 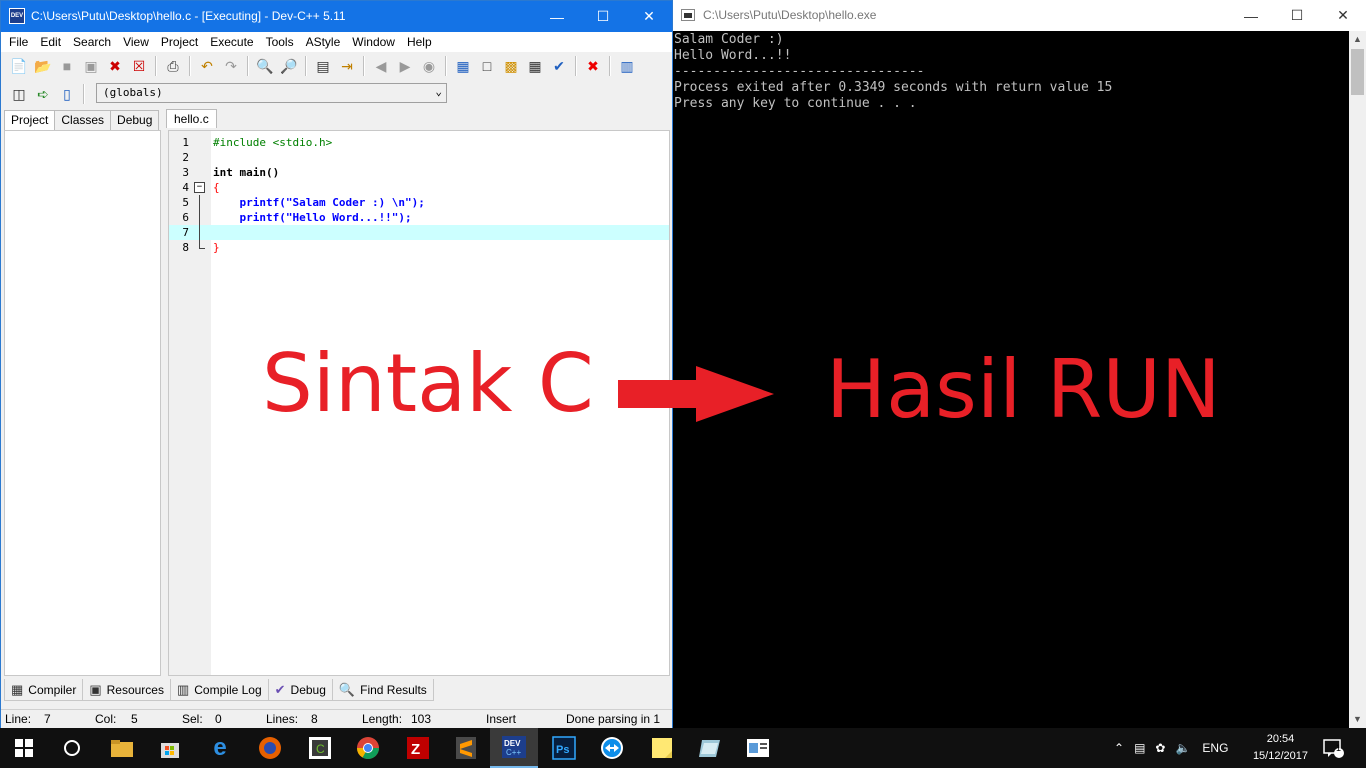 What do you see at coordinates (612, 748) in the screenshot?
I see `teamviewer-icon` at bounding box center [612, 748].